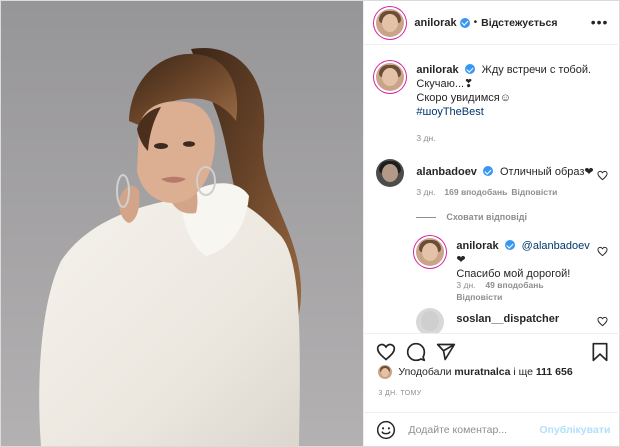 The image size is (620, 447). What do you see at coordinates (602, 175) in the screenshot?
I see `comment-like-heart-icon` at bounding box center [602, 175].